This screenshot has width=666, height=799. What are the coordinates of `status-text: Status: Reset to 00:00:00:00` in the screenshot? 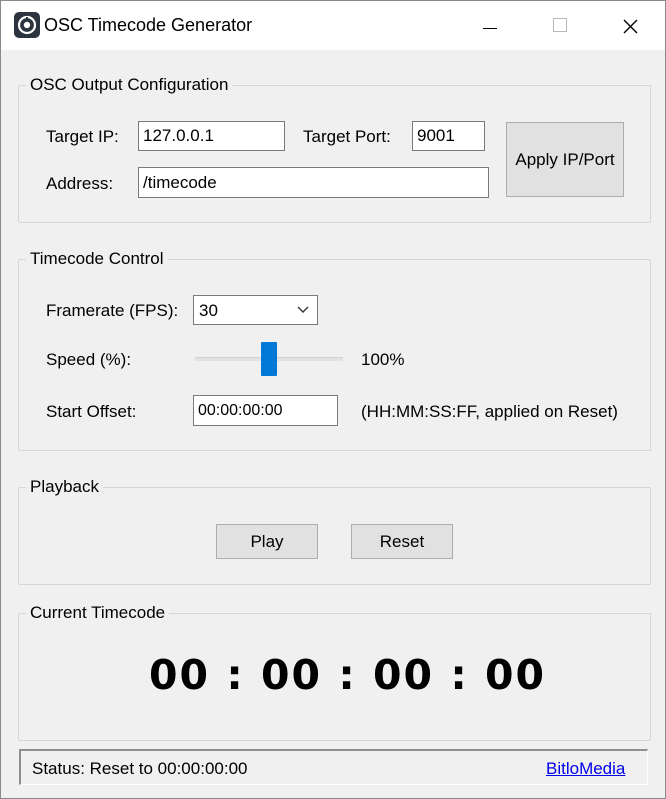 It's located at (140, 768).